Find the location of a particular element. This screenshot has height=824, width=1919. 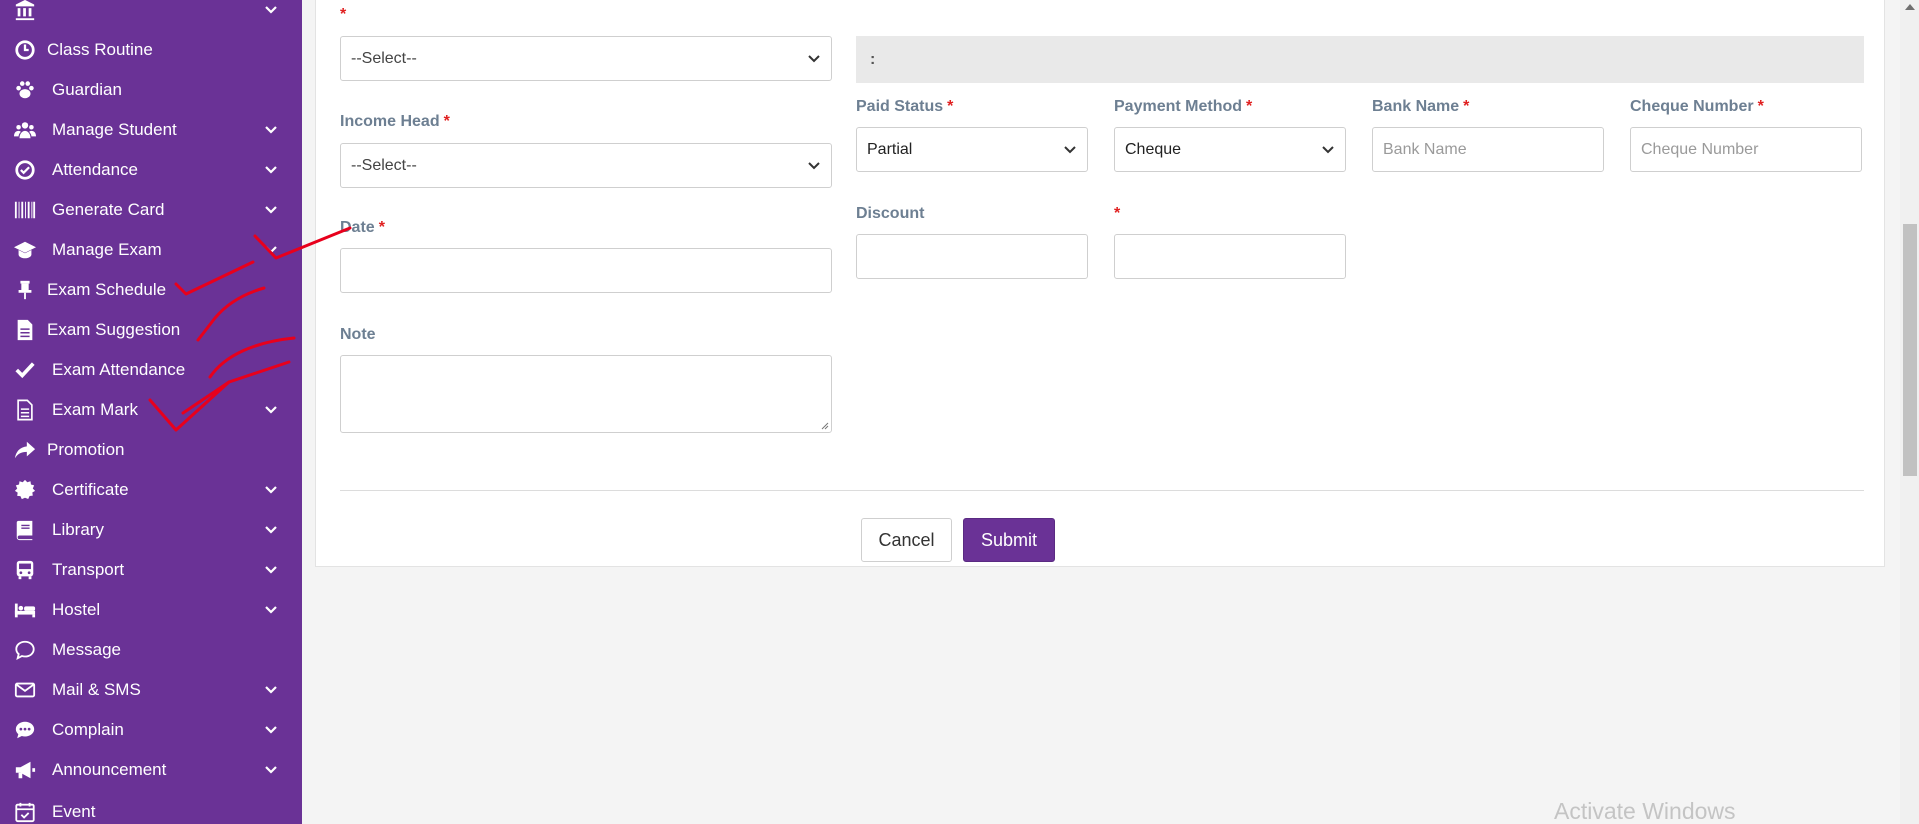

sidebar-item-label: Exam Schedule is located at coordinates (107, 289).